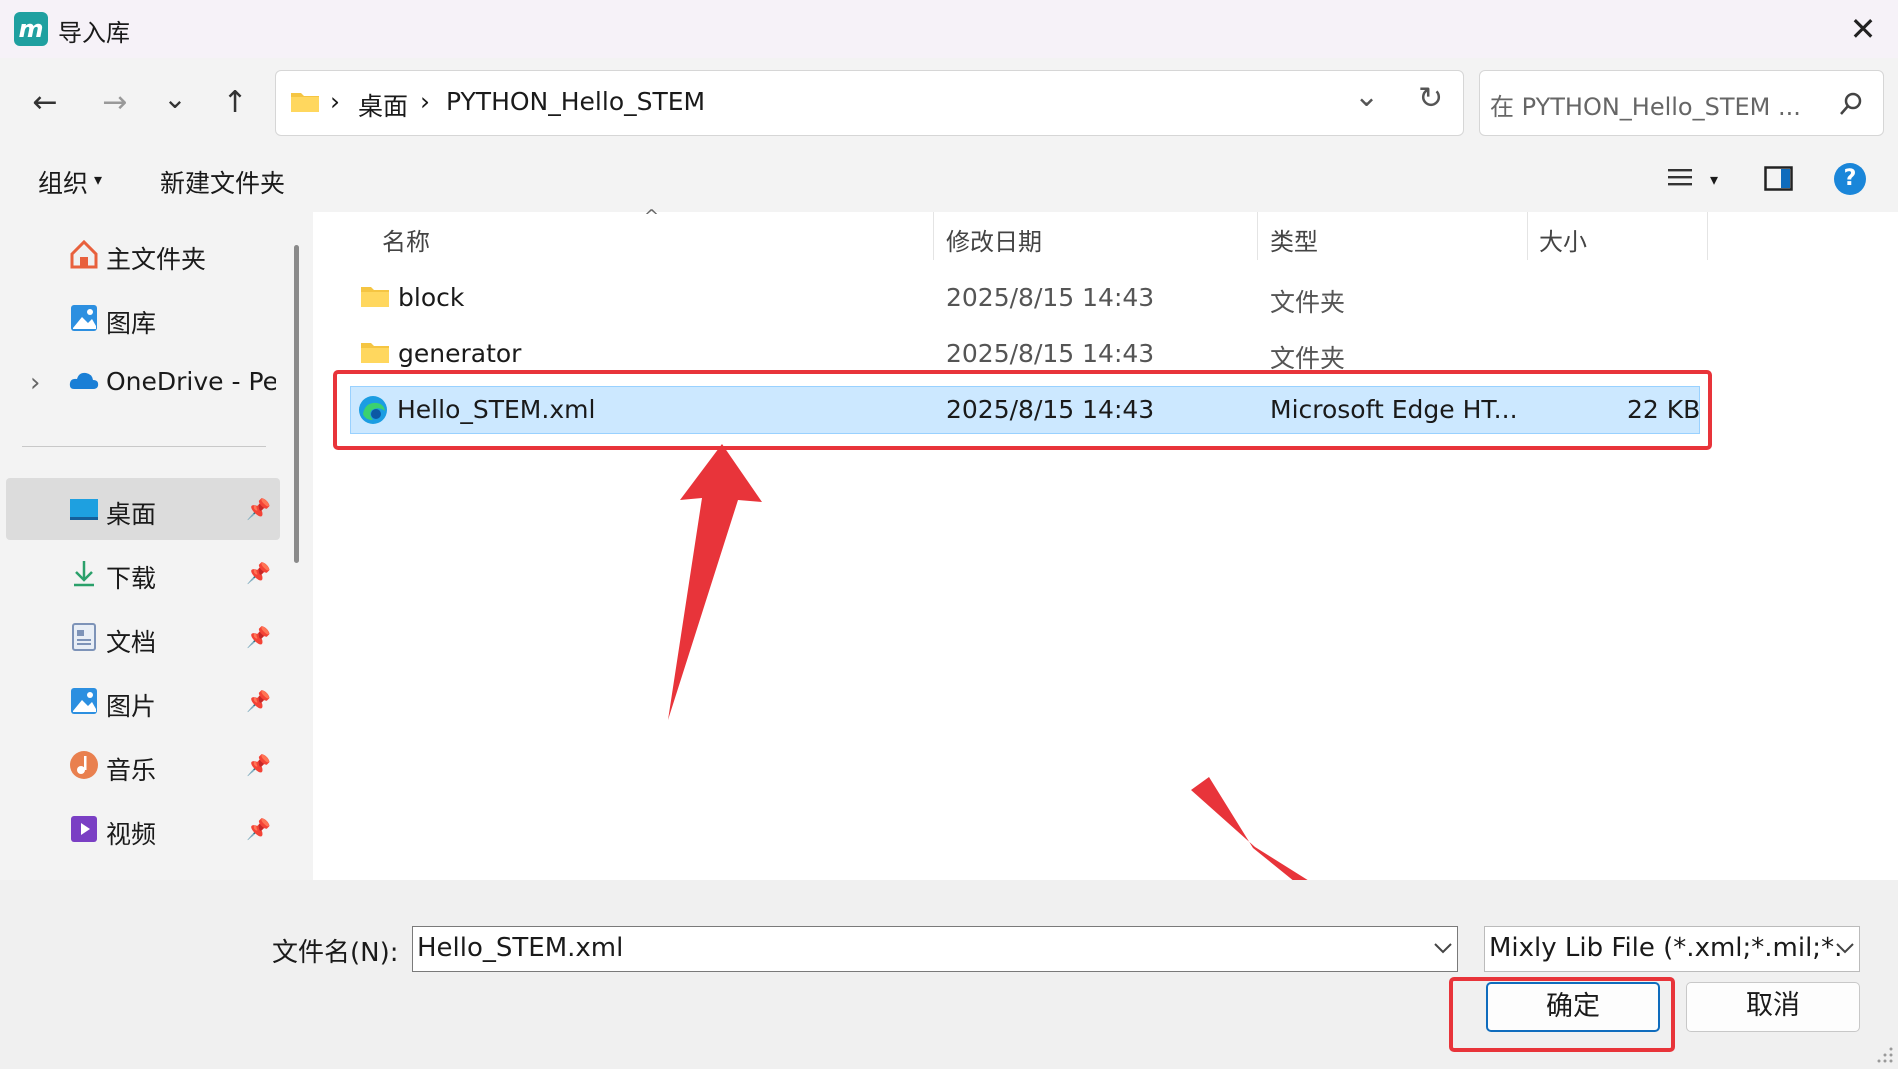 The height and width of the screenshot is (1069, 1898). I want to click on breadcrumb-current-folder: PYTHON_Hello_STEM, so click(575, 101).